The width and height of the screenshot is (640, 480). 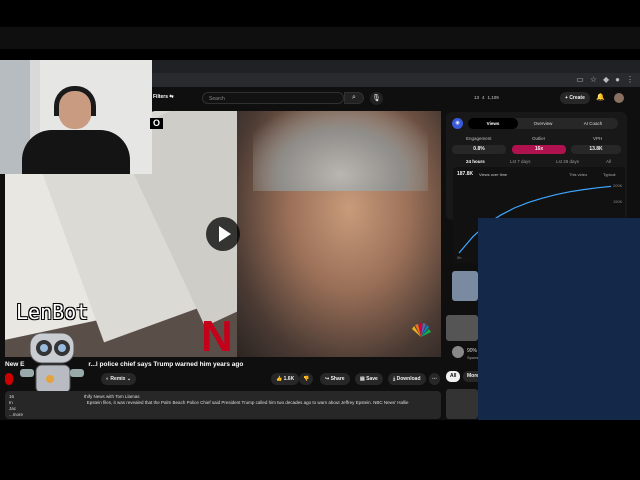 What do you see at coordinates (580, 79) in the screenshot?
I see `cast-icon: ▭` at bounding box center [580, 79].